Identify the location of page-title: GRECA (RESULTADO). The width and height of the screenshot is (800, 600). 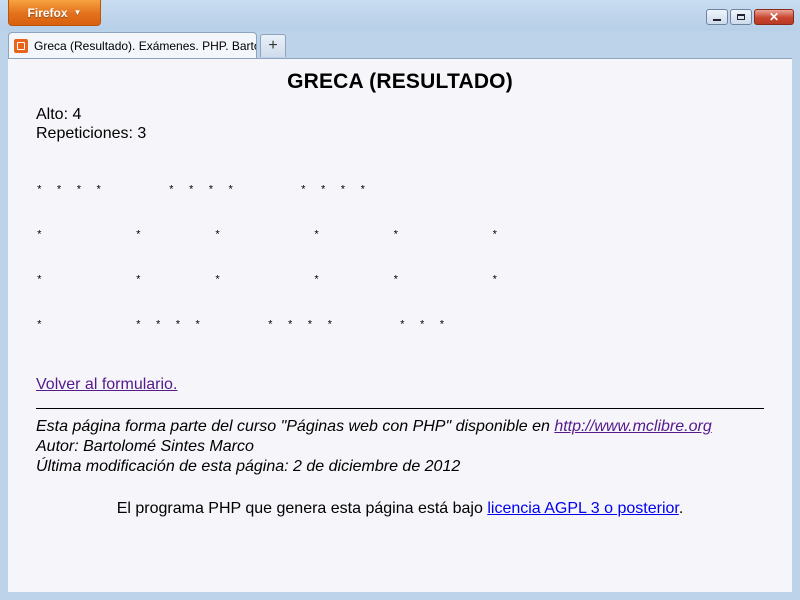
(400, 81).